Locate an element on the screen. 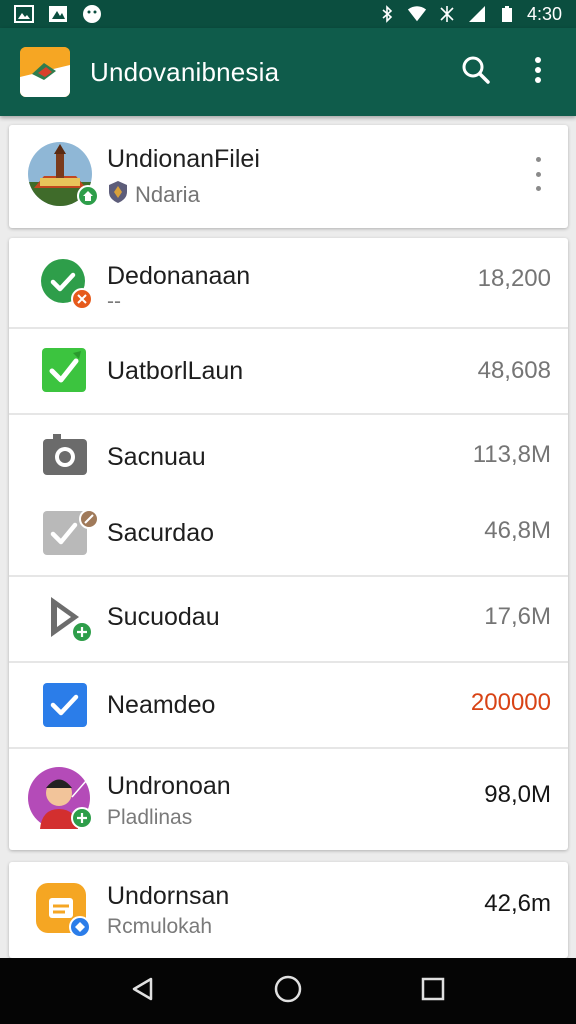  app-logo is located at coordinates (45, 72).